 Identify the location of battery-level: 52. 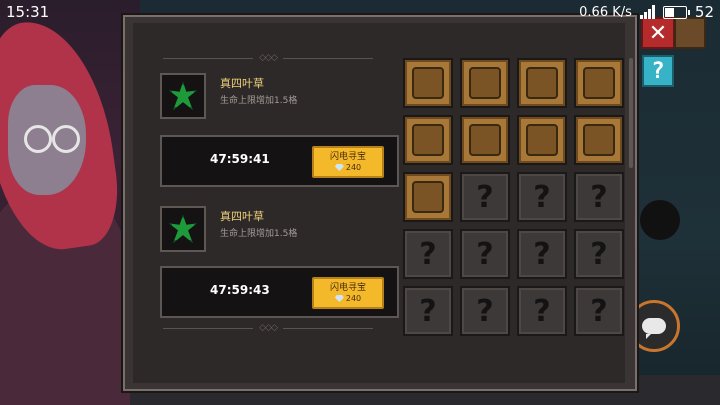
(704, 12).